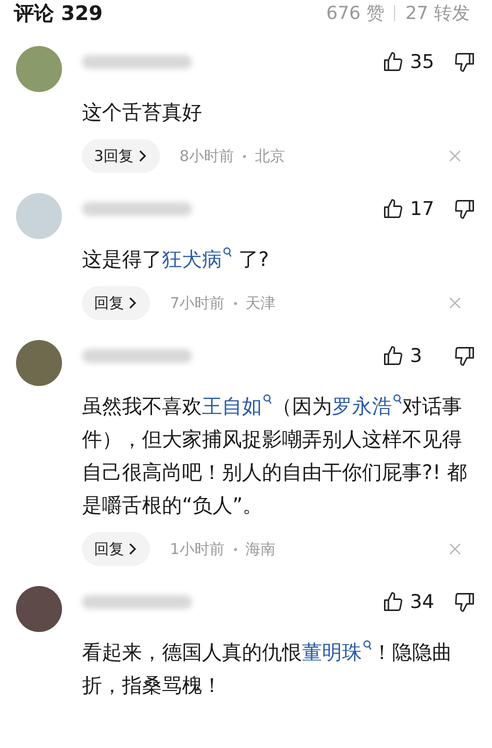  Describe the element at coordinates (197, 259) in the screenshot. I see `topic-link: 狂犬病` at that location.